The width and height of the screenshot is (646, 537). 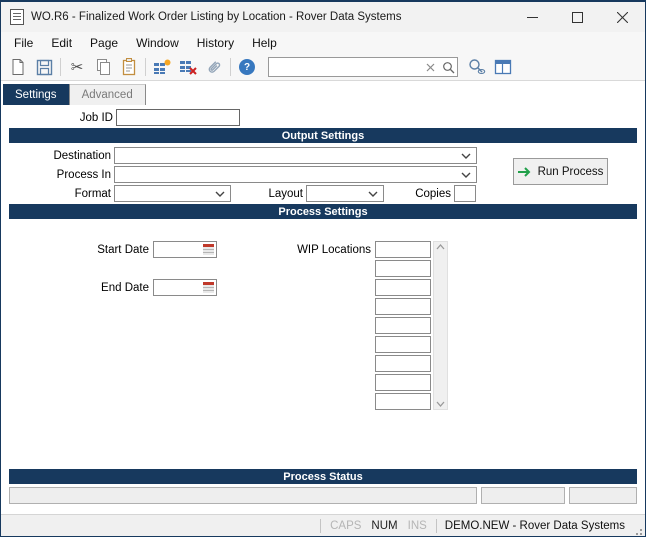 I want to click on run-process-label: Run Process, so click(x=570, y=171).